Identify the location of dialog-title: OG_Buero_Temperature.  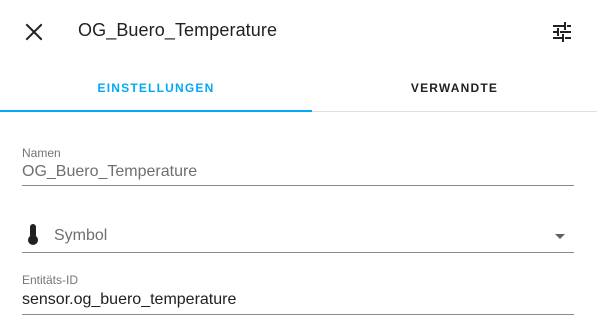
(178, 30).